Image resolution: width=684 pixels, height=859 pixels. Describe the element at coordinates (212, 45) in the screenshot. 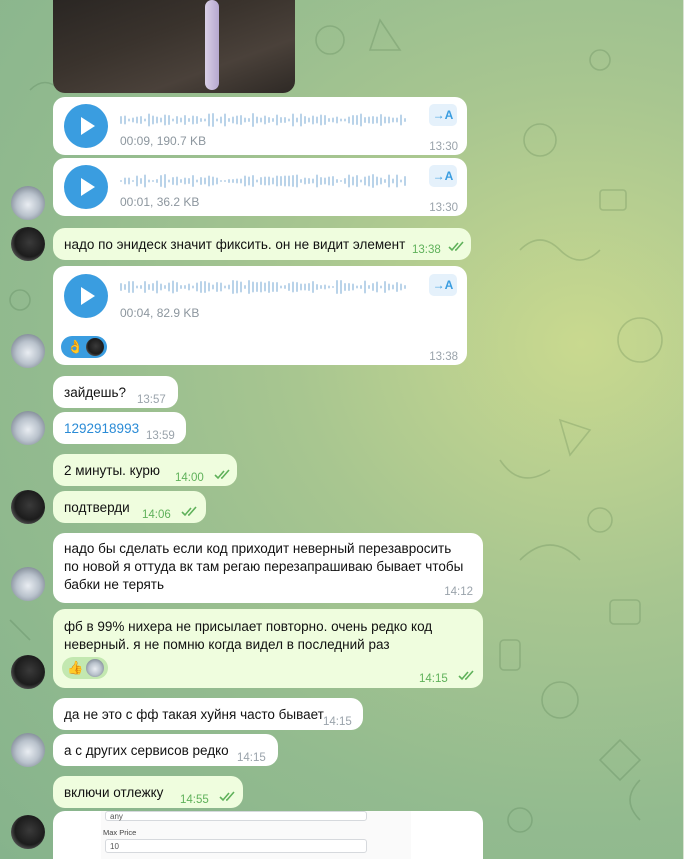

I see `photo-cable-object` at that location.